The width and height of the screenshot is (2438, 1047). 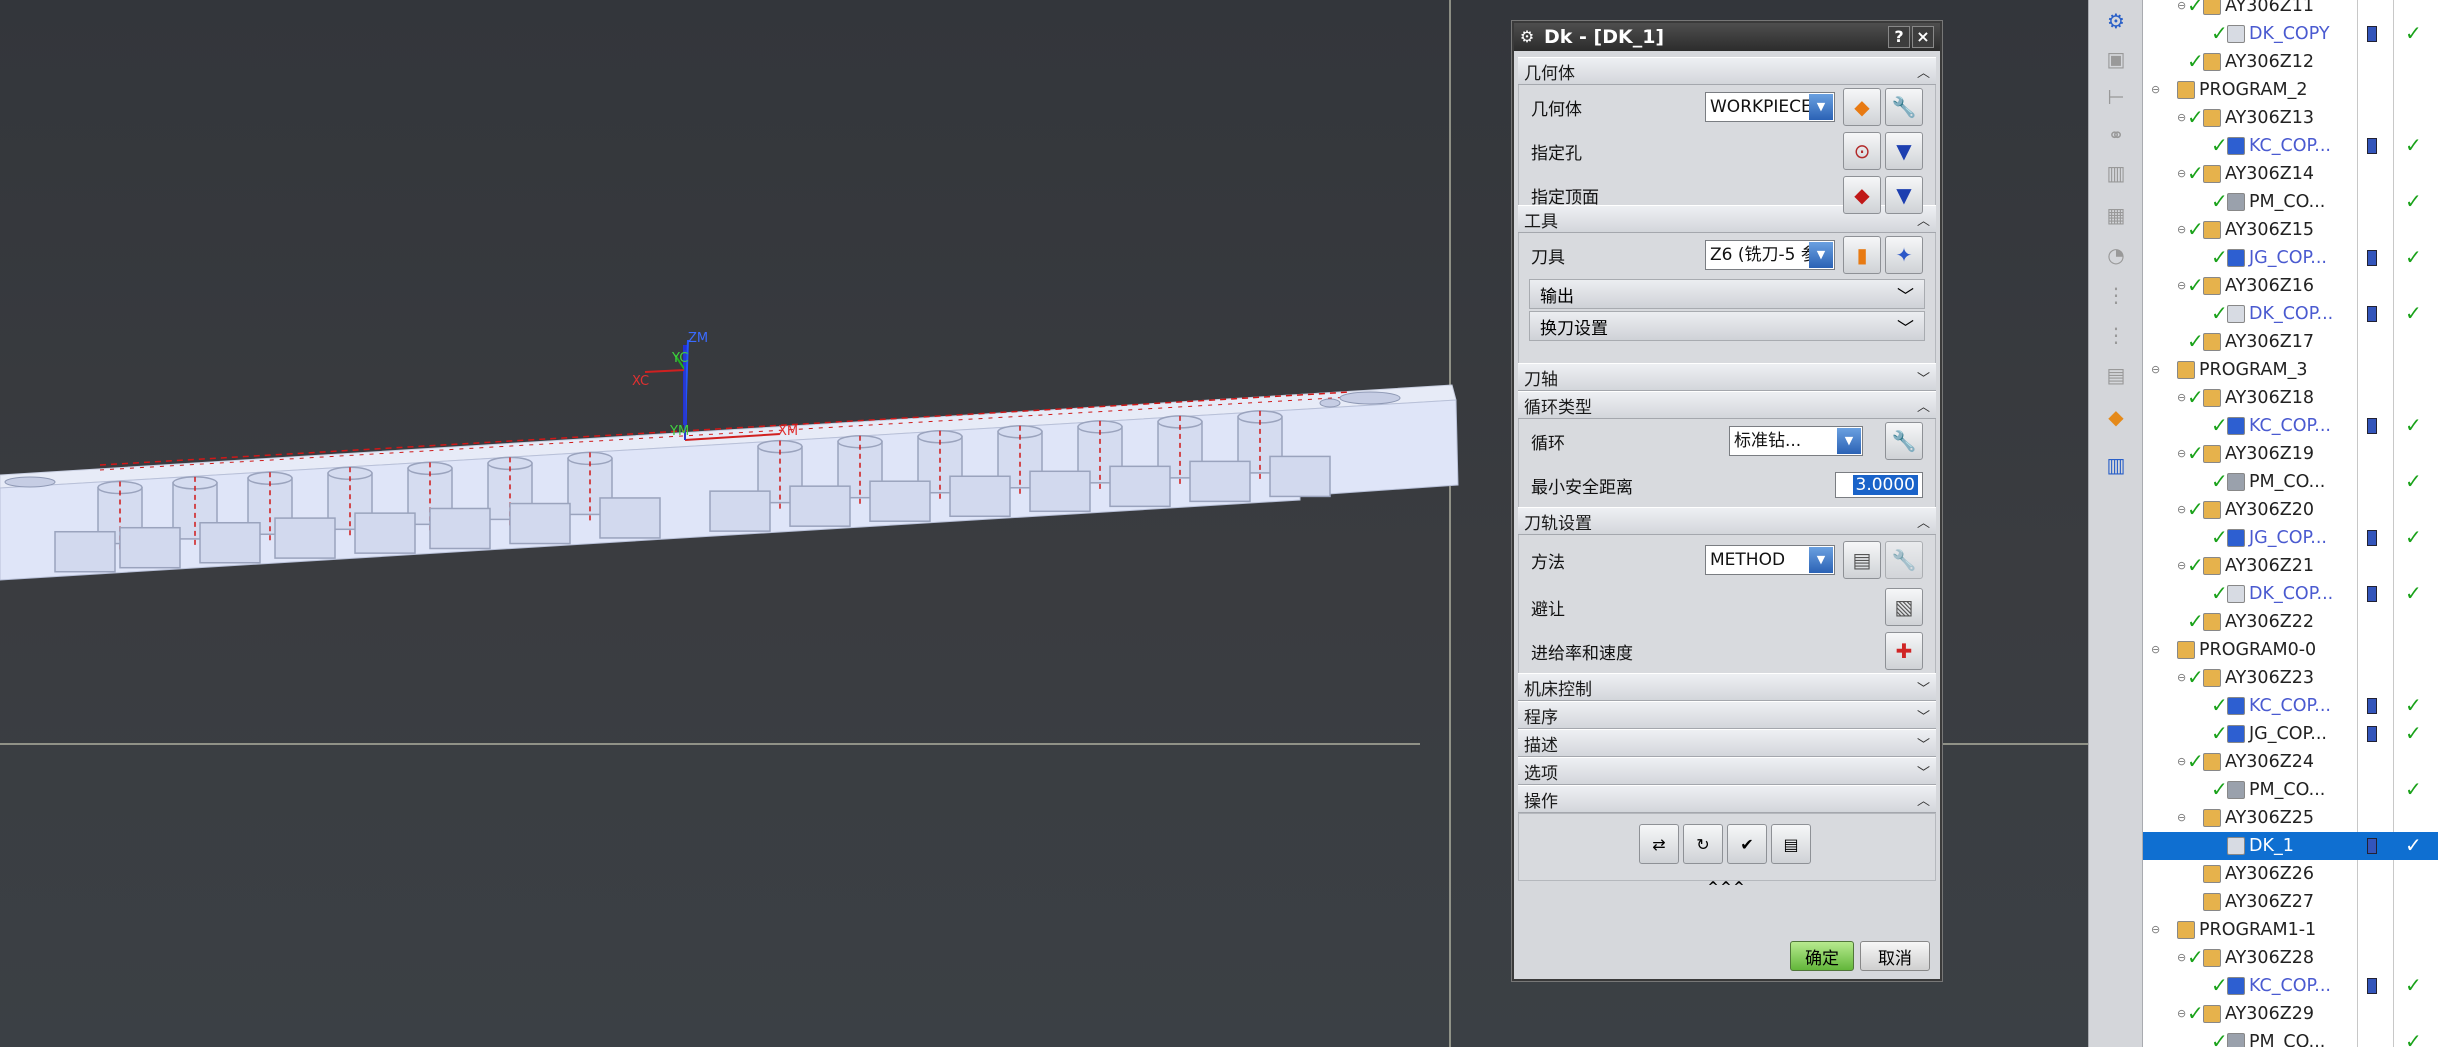 What do you see at coordinates (1822, 956) in the screenshot?
I see `ok-button: 确定` at bounding box center [1822, 956].